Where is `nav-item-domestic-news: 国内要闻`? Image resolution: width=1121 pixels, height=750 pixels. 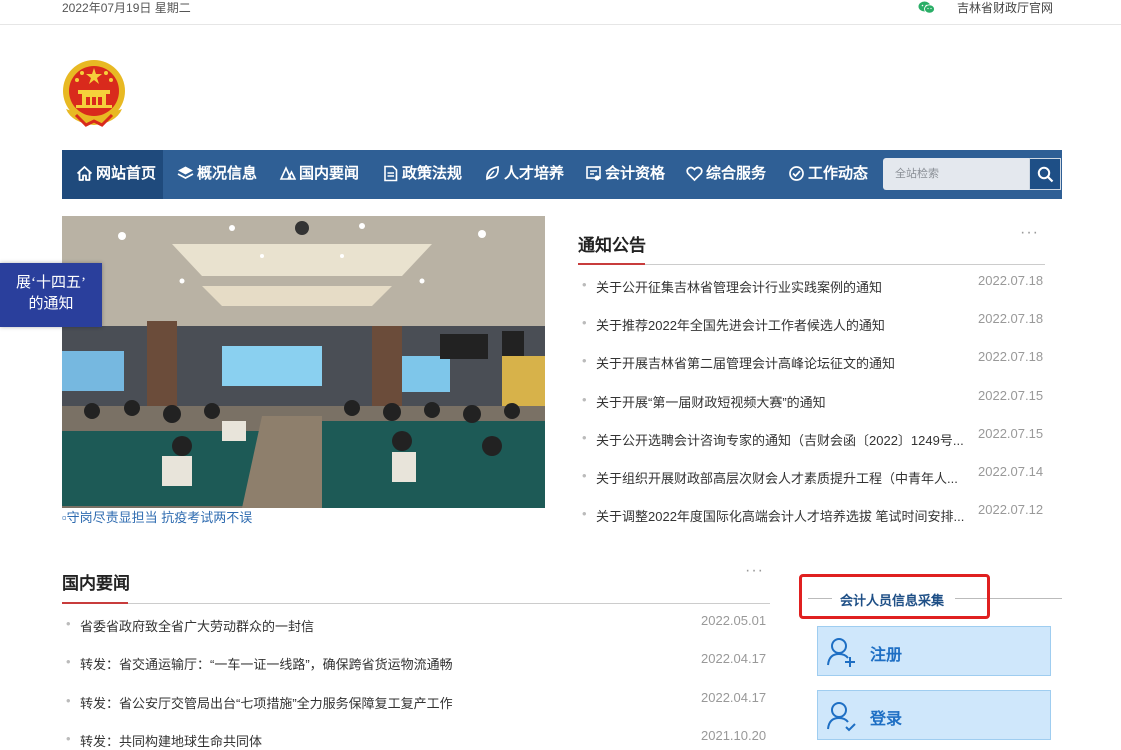 nav-item-domestic-news: 国内要闻 is located at coordinates (329, 174).